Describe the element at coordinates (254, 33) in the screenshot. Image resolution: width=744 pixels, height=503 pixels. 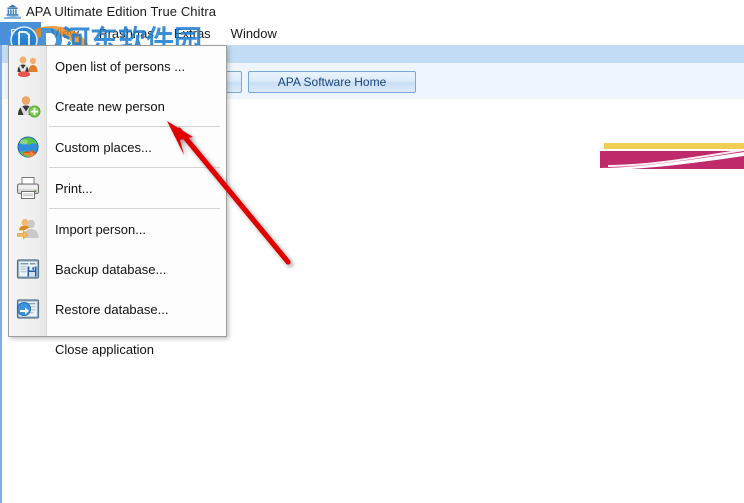
I see `menu-item-window: Window` at that location.